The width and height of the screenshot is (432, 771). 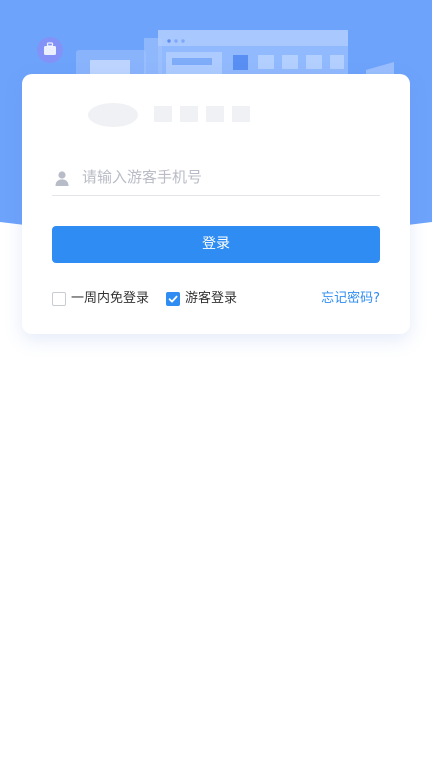 I want to click on brand-logo, so click(x=169, y=115).